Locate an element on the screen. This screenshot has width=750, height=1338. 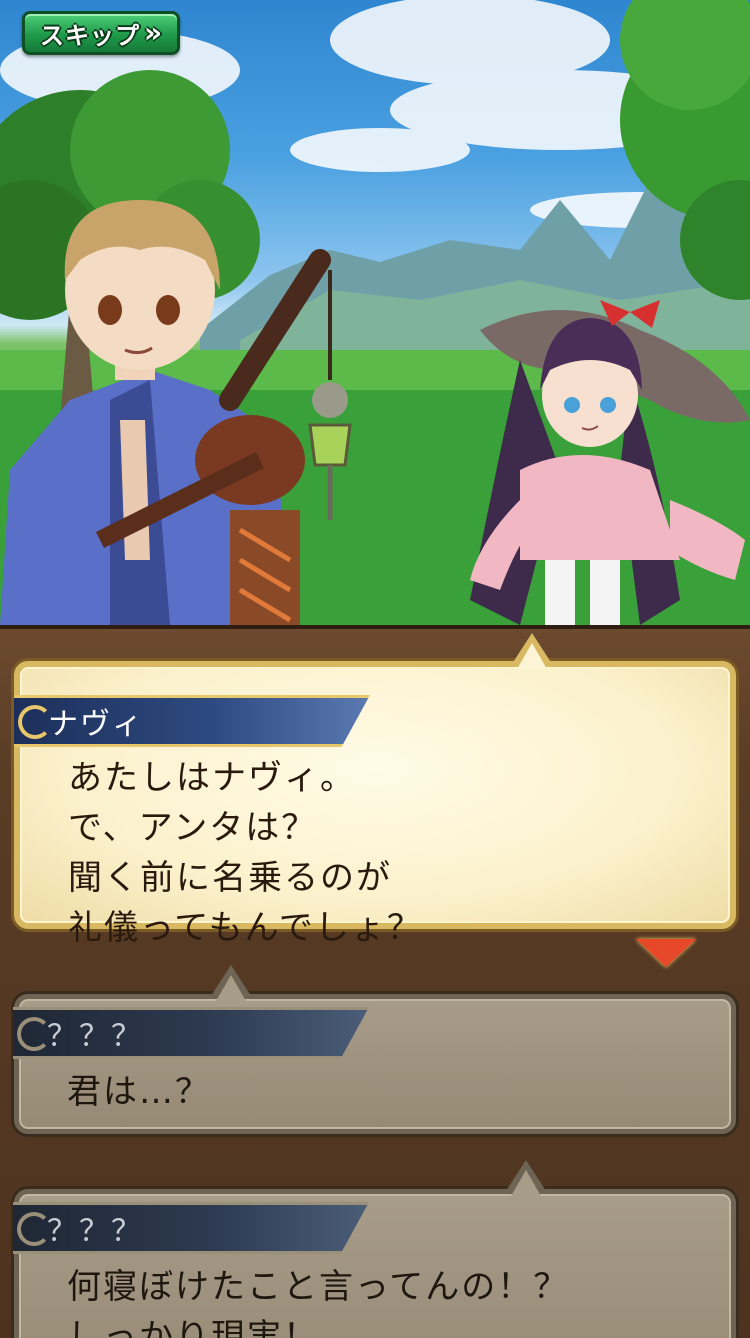
next-arrow-icon is located at coordinates (666, 953).